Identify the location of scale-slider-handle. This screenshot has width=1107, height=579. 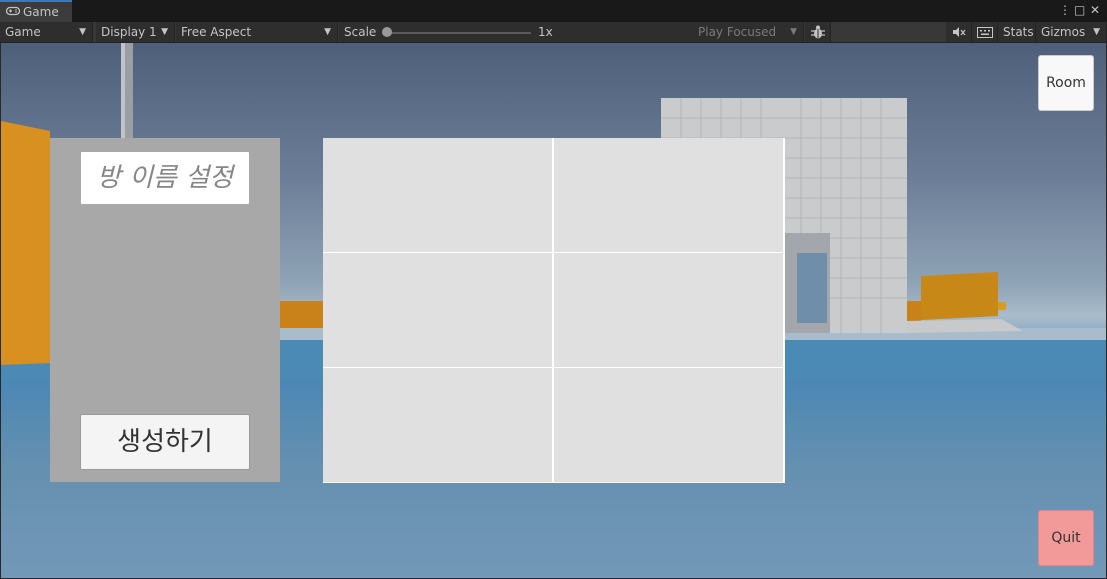
(387, 32).